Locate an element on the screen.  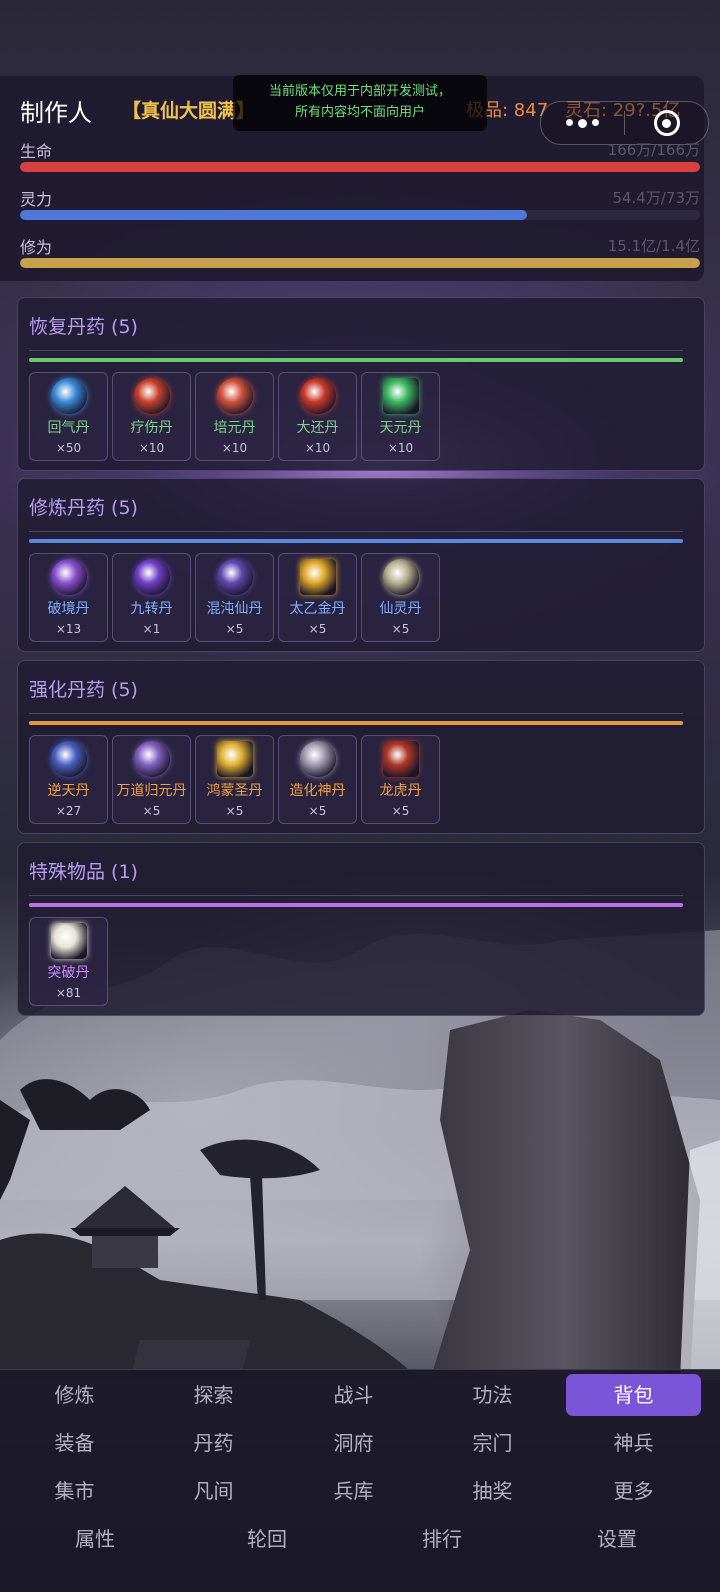
nav-tab-抽奖: 抽奖 is located at coordinates (492, 1491).